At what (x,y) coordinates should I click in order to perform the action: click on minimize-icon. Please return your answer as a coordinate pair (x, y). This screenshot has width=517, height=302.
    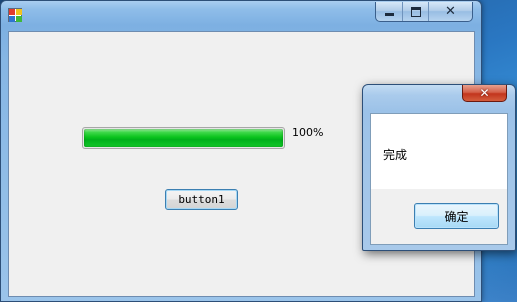
    Looking at the image, I should click on (389, 14).